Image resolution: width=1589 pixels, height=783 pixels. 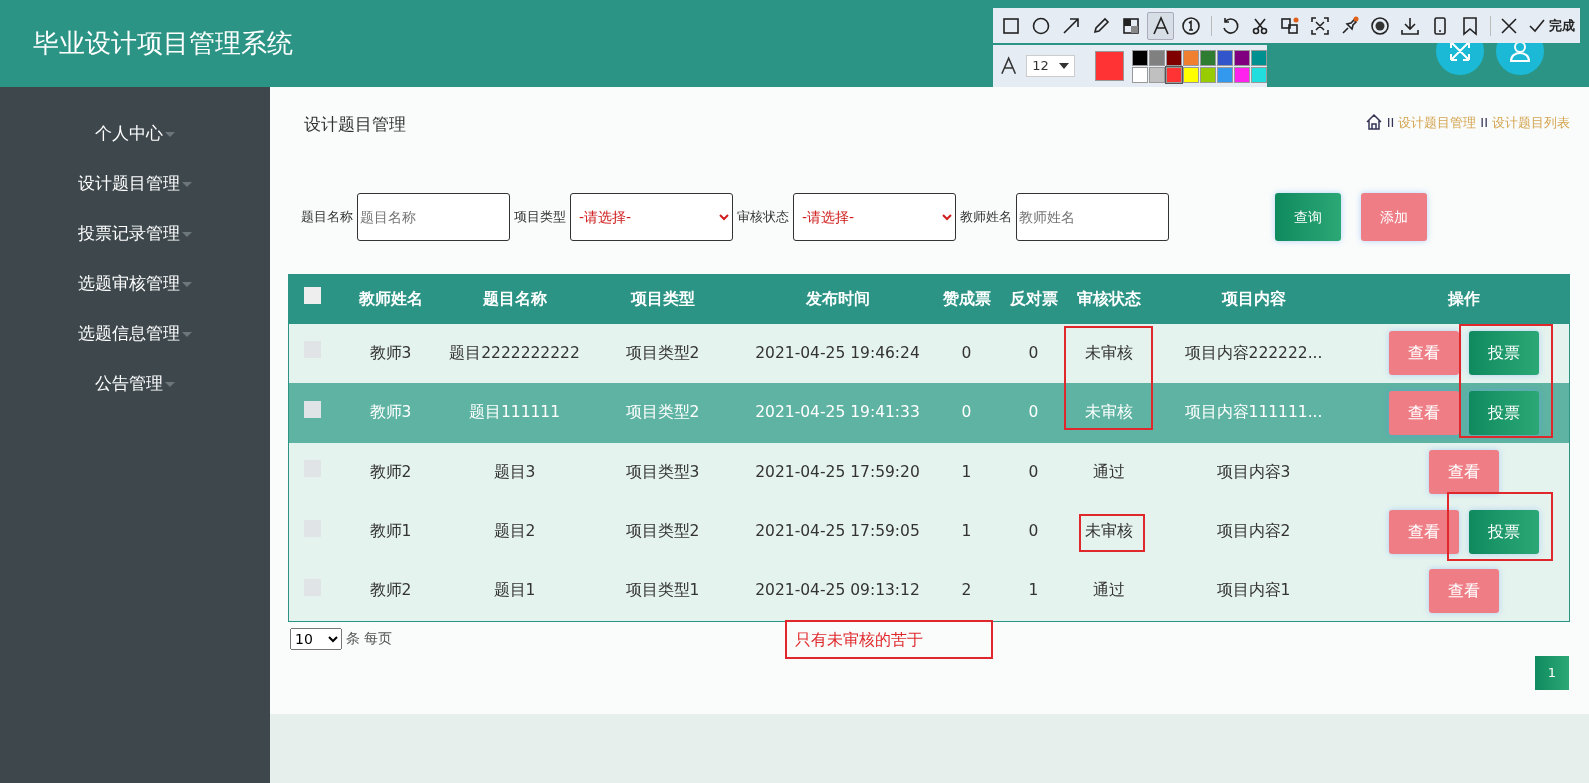 I want to click on table-cell: 题目1, so click(x=514, y=590).